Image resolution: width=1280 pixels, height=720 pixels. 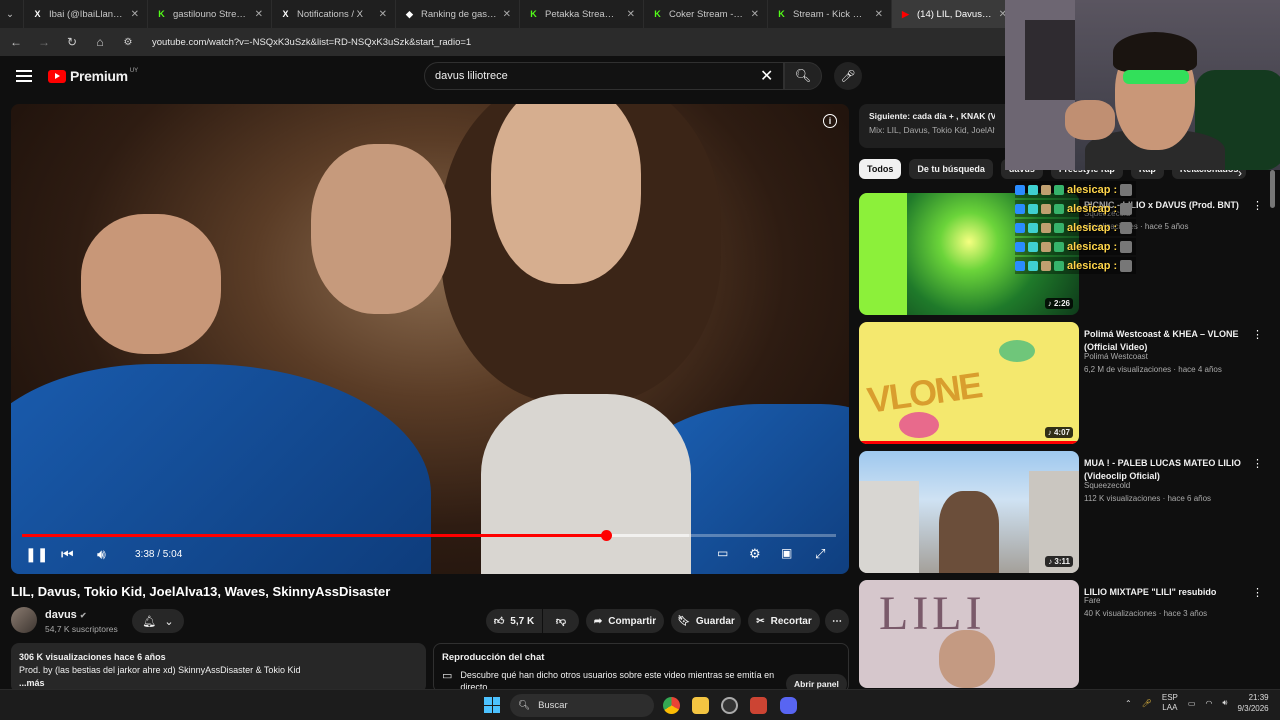 What do you see at coordinates (969, 383) in the screenshot?
I see `video-thumbnail: VLONE ♪ 4:07` at bounding box center [969, 383].